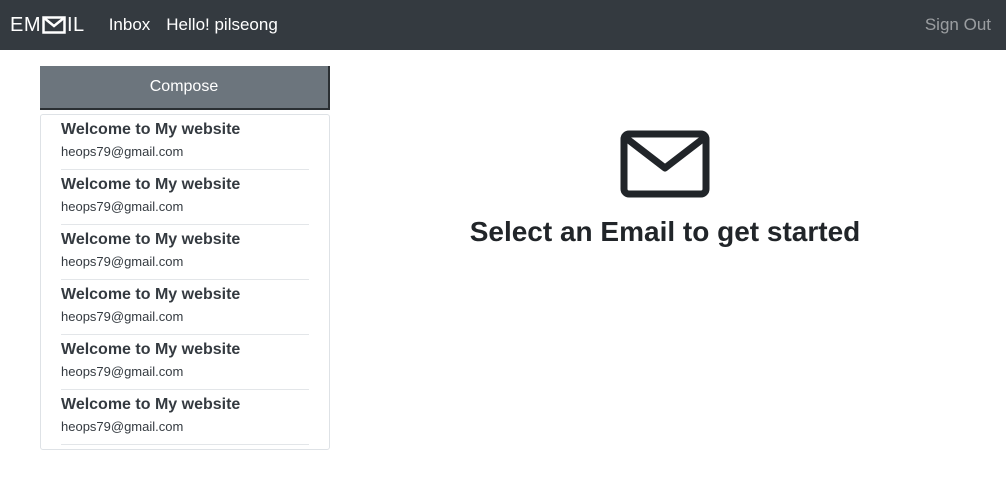 The height and width of the screenshot is (482, 1006). I want to click on nav-inbox-link: Inbox, so click(130, 25).